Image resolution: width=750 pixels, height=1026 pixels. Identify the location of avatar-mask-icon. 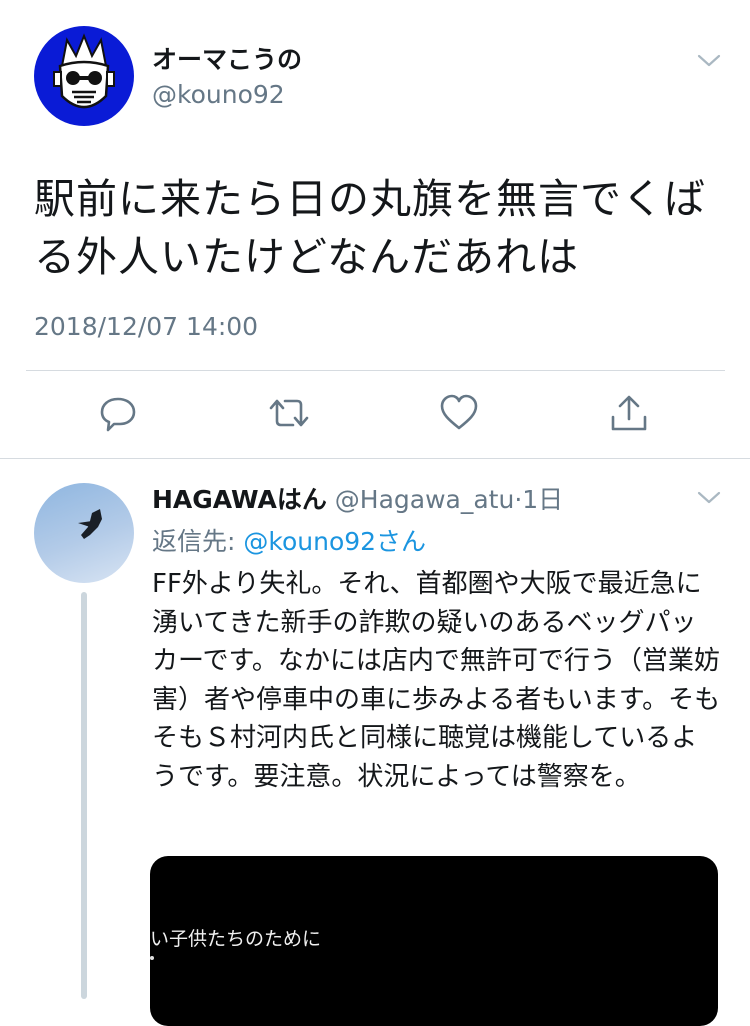
(84, 71).